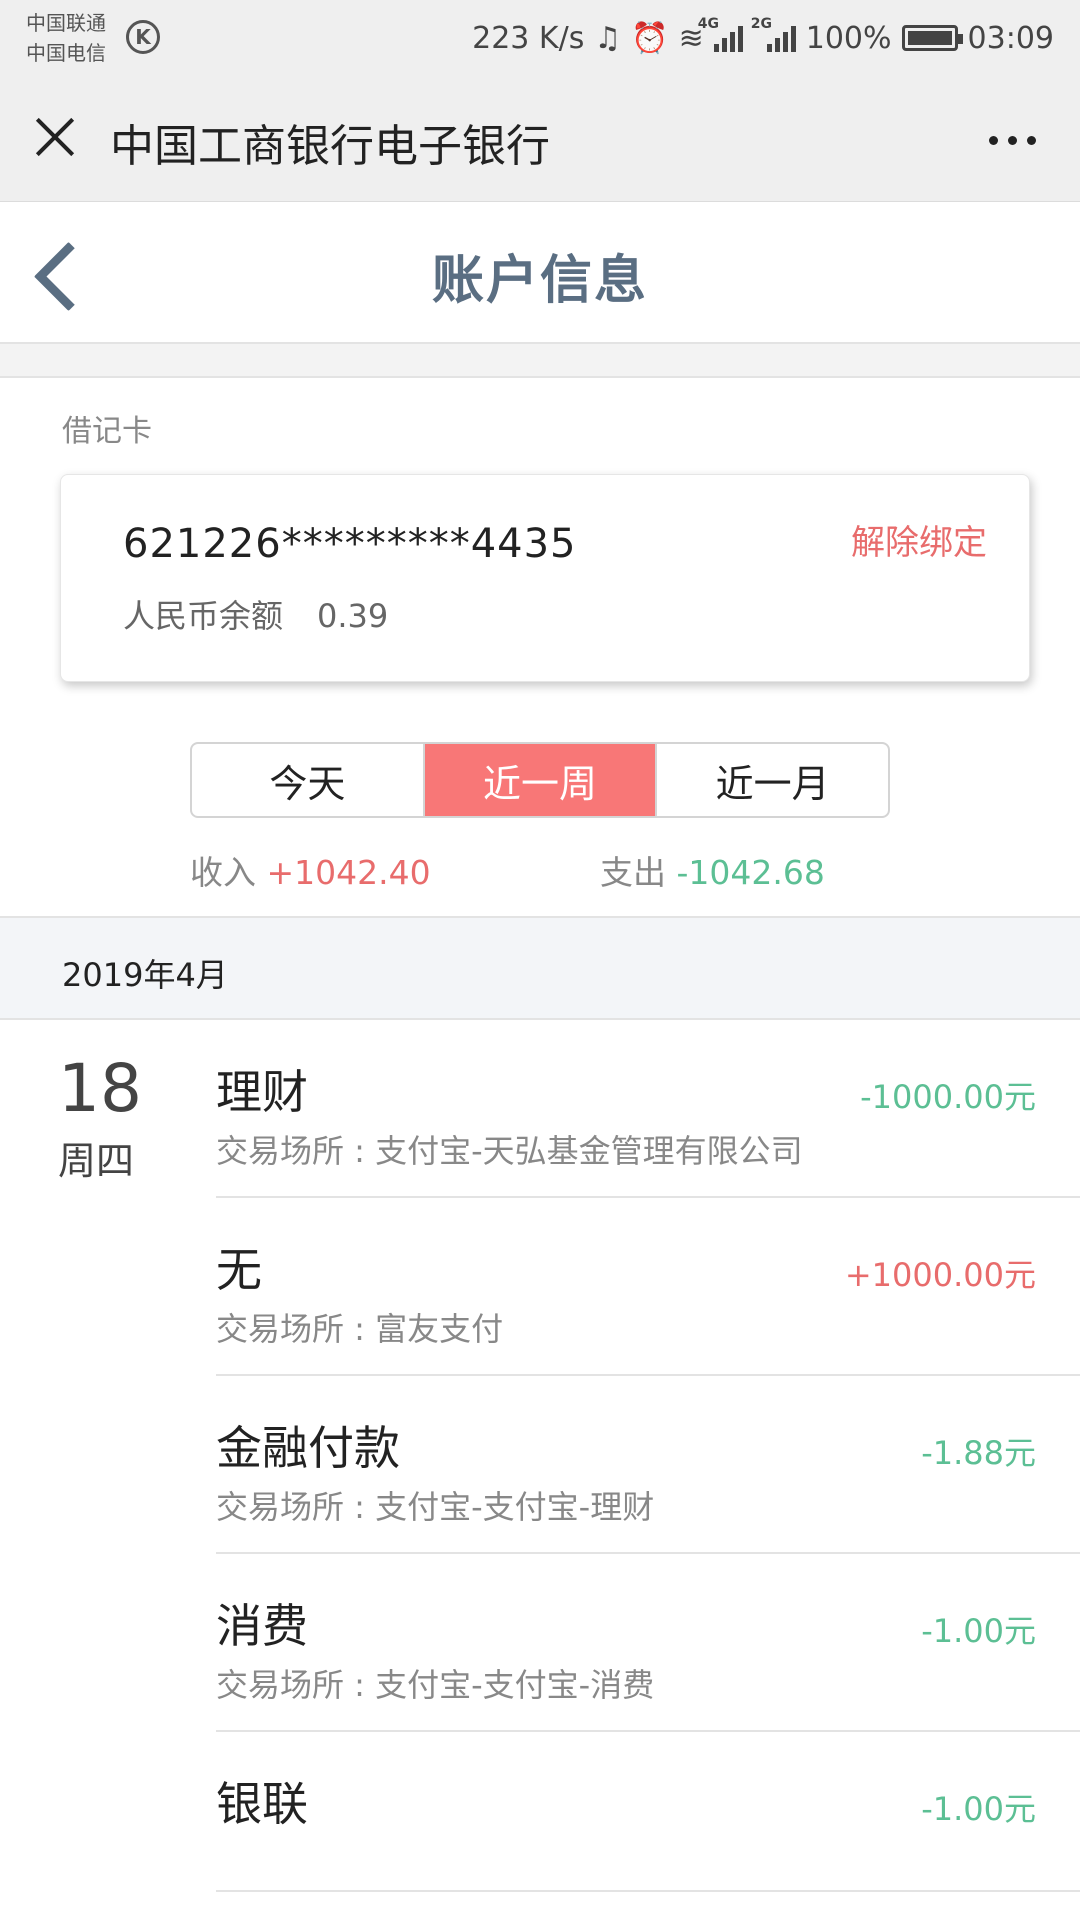  I want to click on transaction-title: 消费, so click(262, 1626).